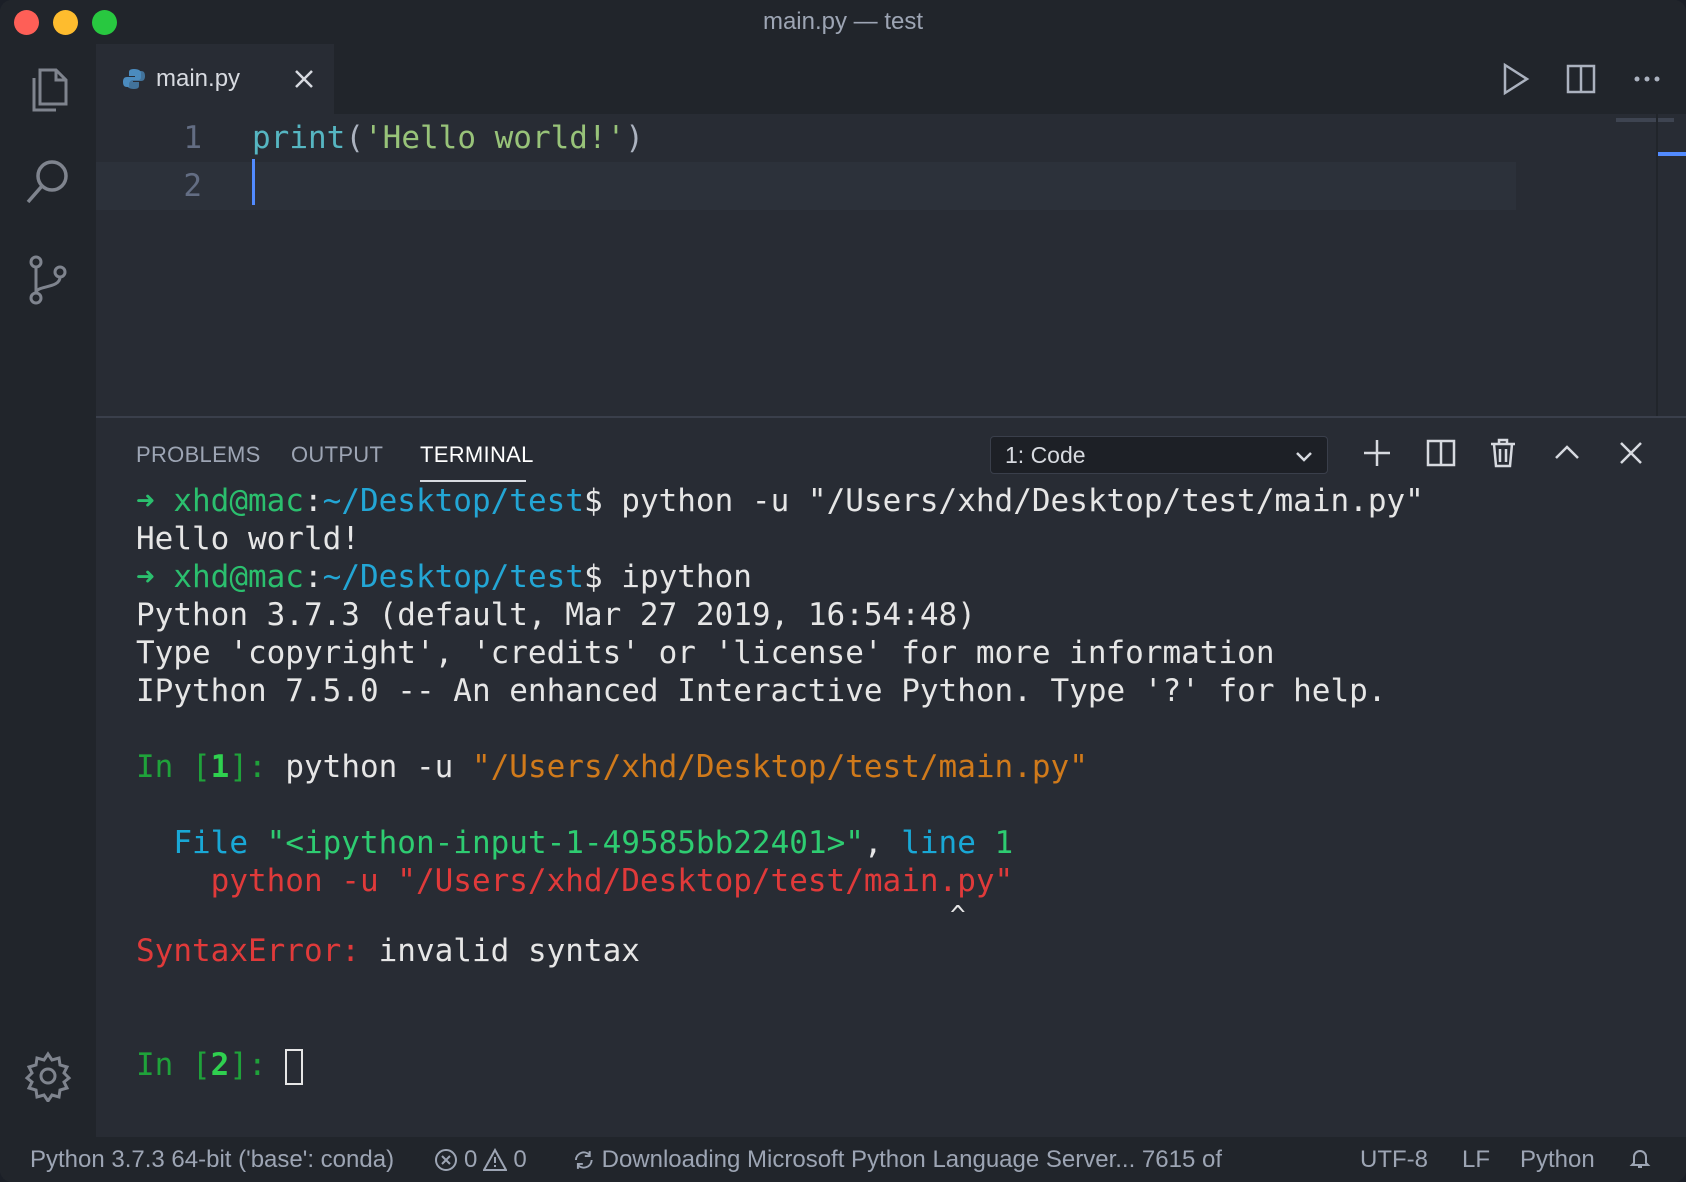  I want to click on error-message: invalid syntax, so click(499, 951).